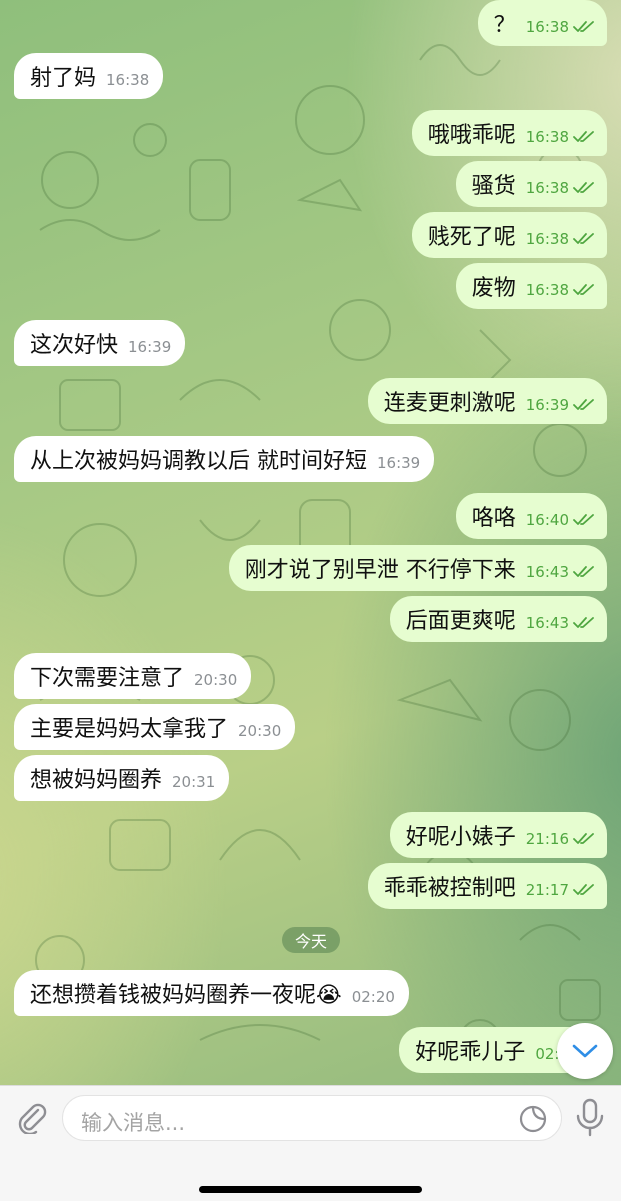  Describe the element at coordinates (547, 520) in the screenshot. I see `message-time: 16:40` at that location.